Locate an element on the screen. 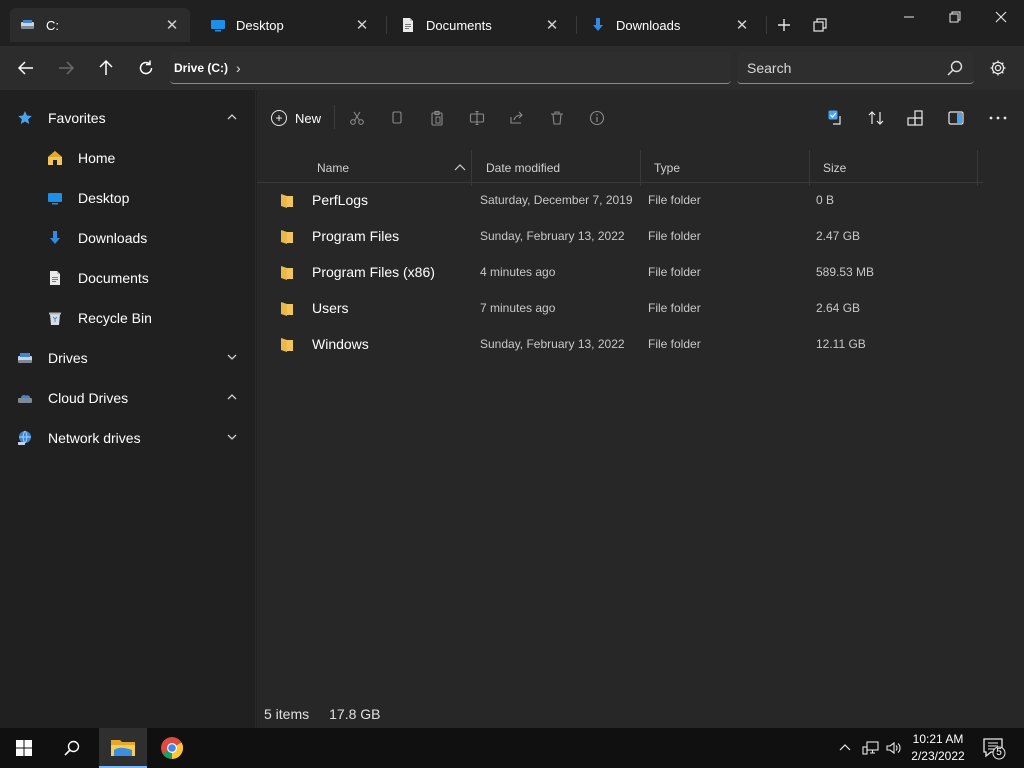 Image resolution: width=1024 pixels, height=768 pixels. back-button is located at coordinates (26, 68).